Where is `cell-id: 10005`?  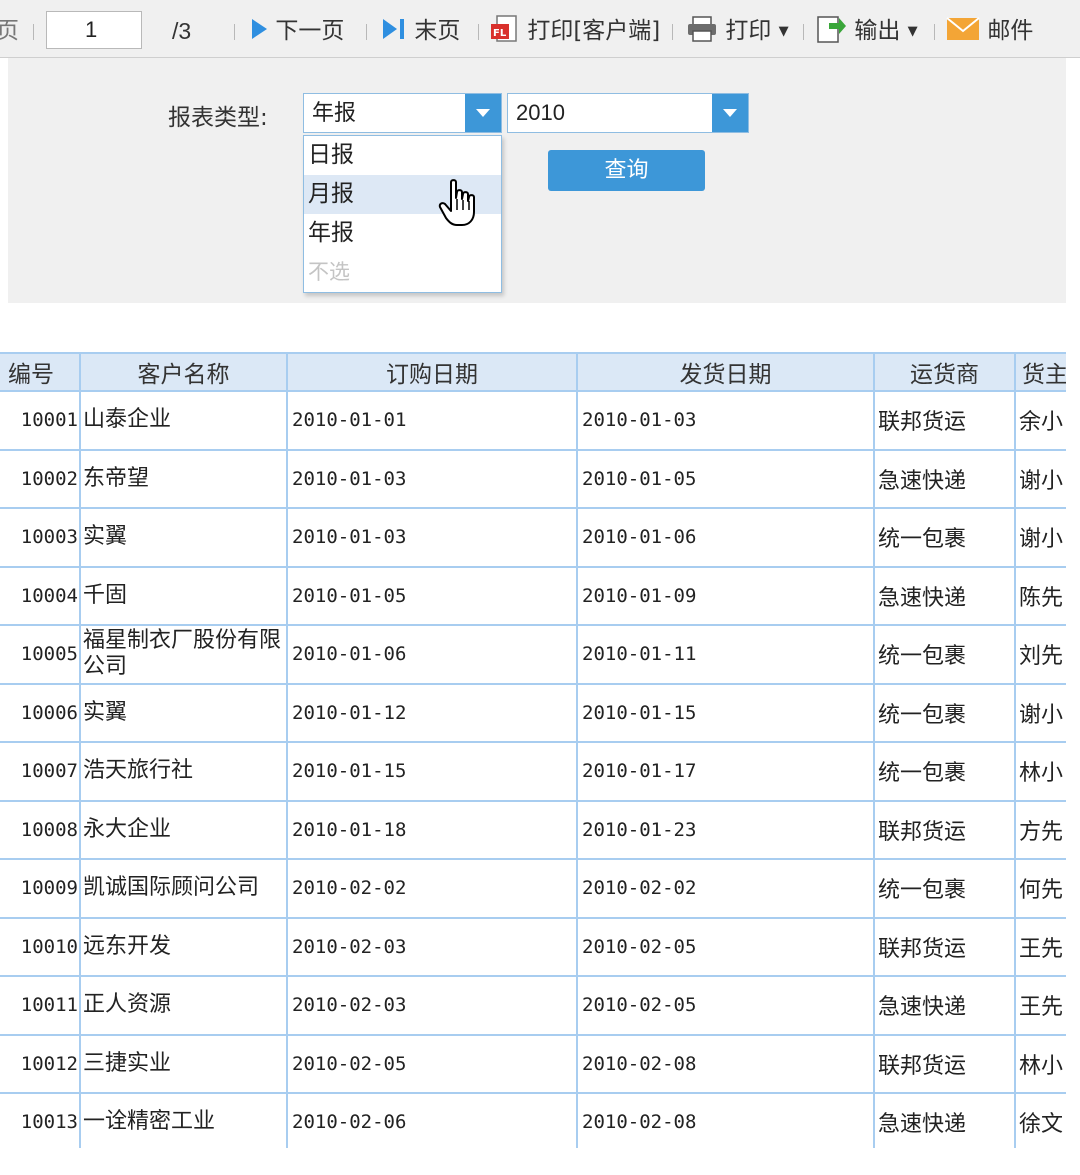 cell-id: 10005 is located at coordinates (40, 655).